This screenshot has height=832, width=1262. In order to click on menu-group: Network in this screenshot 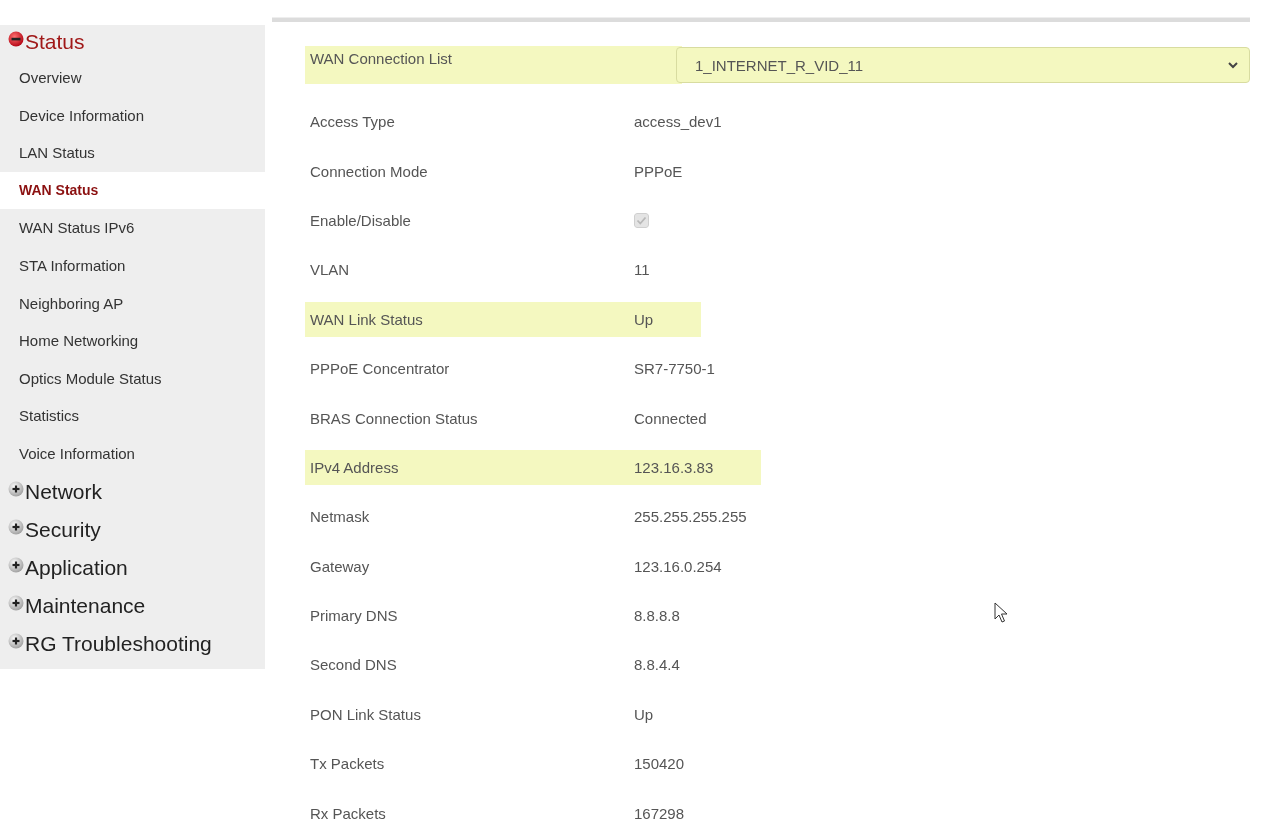, I will do `click(132, 491)`.